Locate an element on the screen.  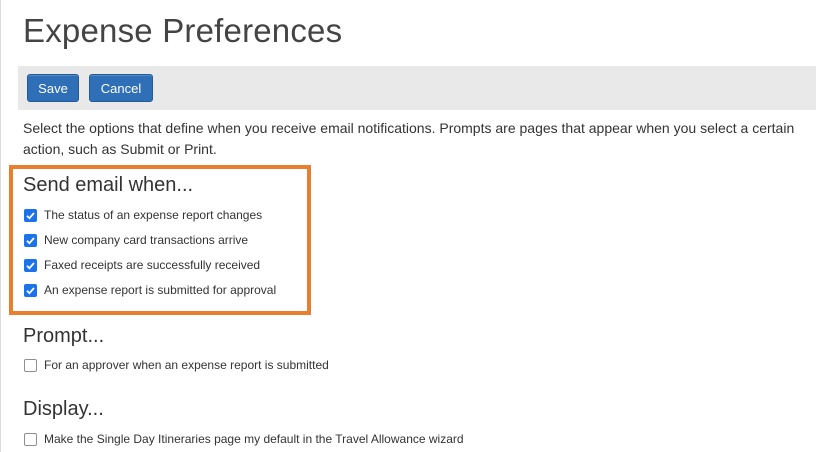
option-status-changes: The status of an expense report changes is located at coordinates (143, 215).